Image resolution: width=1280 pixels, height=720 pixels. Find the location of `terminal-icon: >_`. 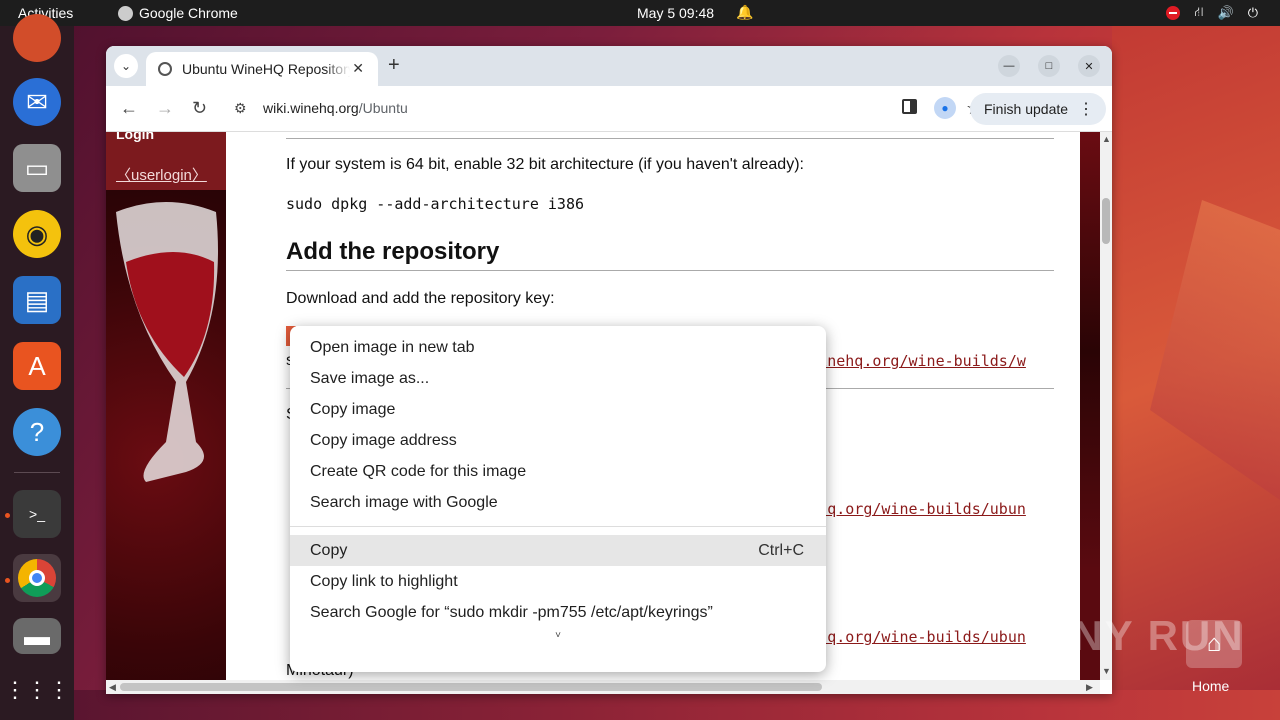

terminal-icon: >_ is located at coordinates (37, 514).